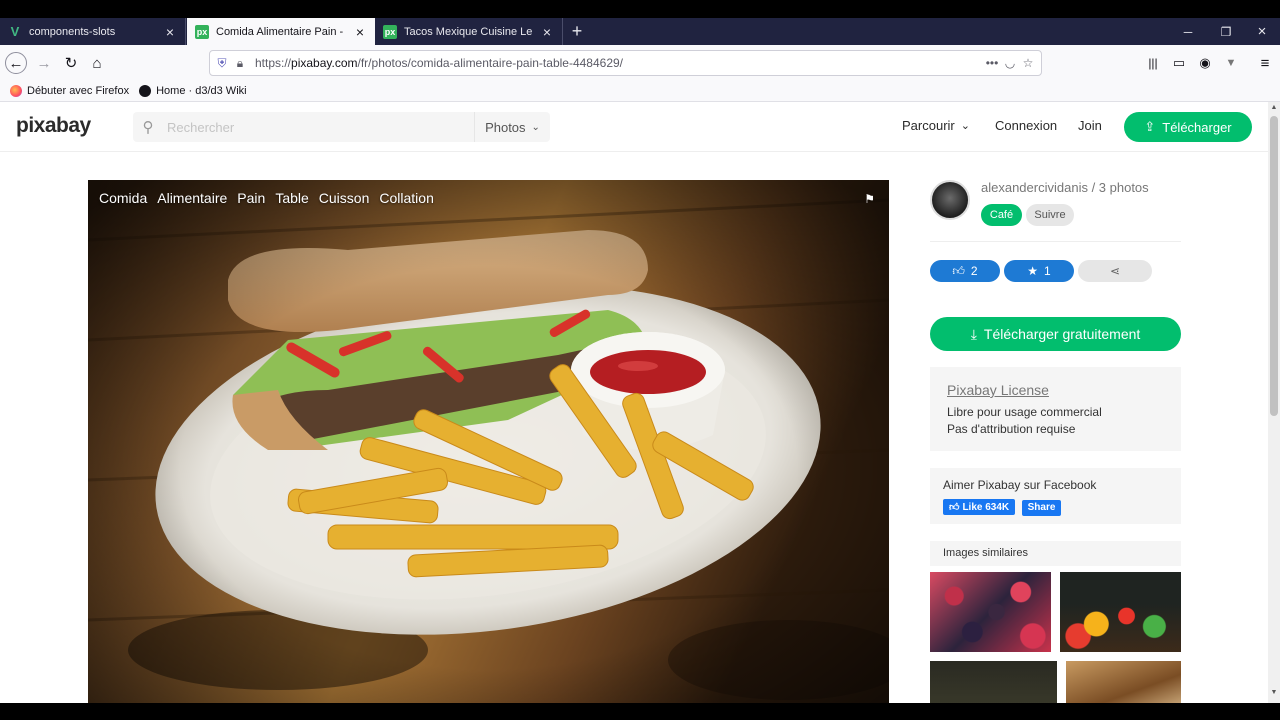  I want to click on like-count: 2, so click(974, 271).